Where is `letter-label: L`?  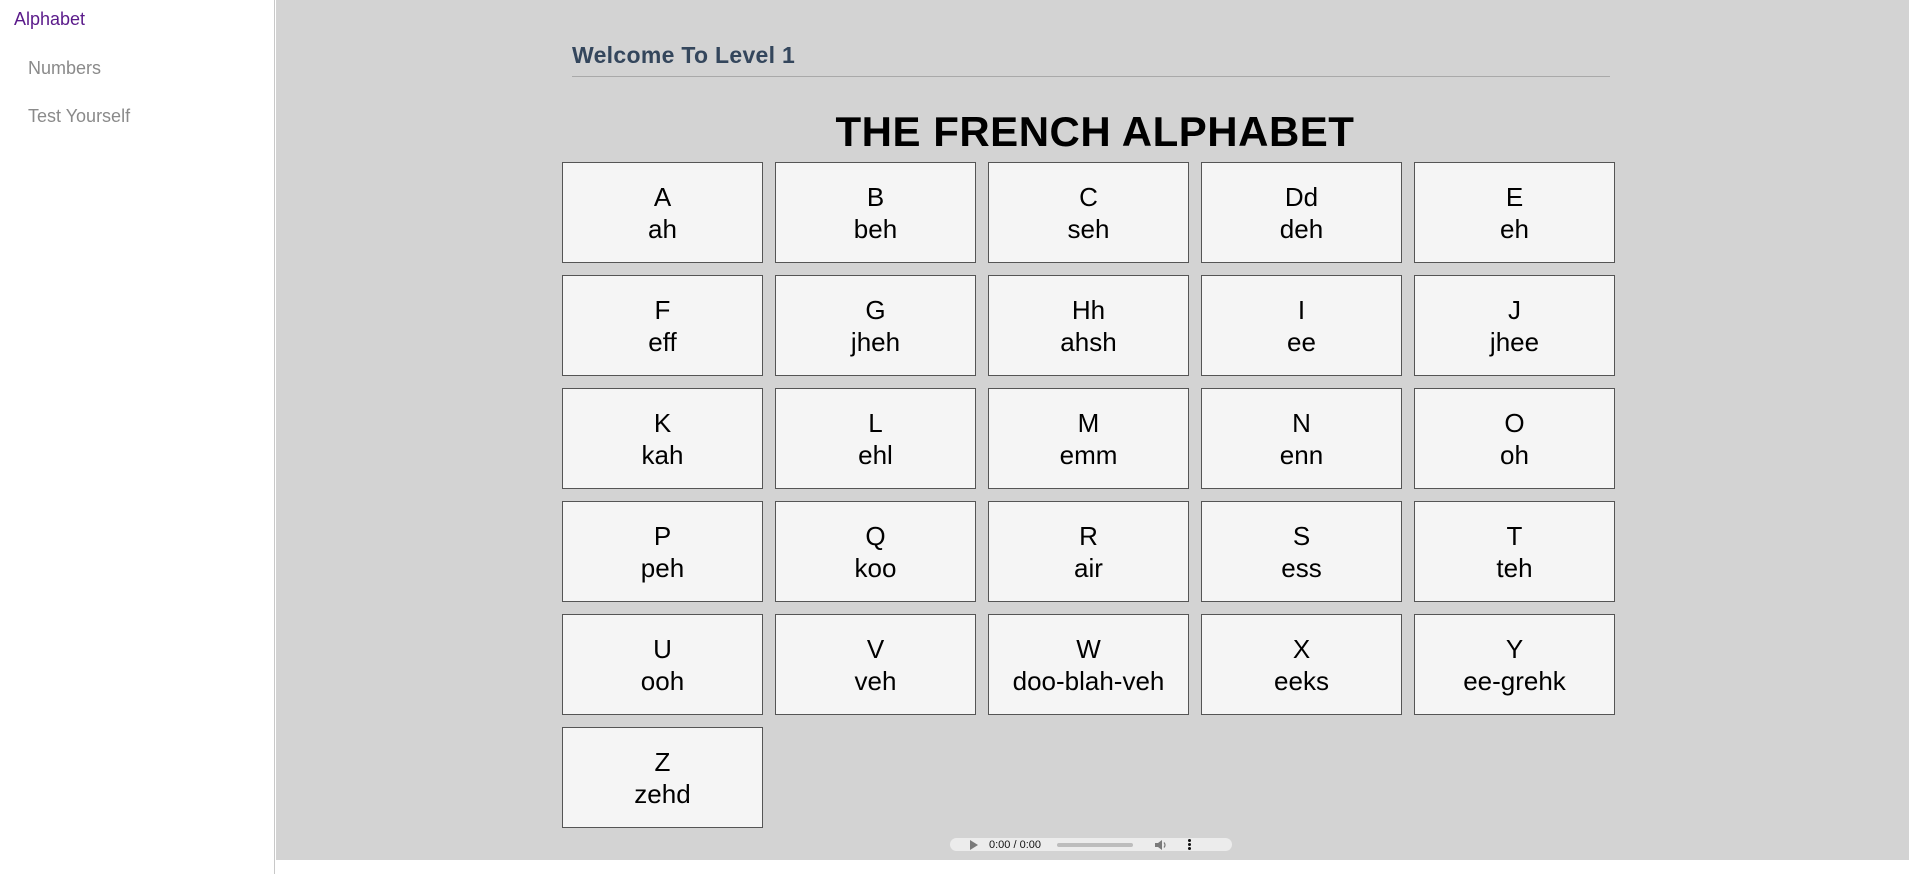
letter-label: L is located at coordinates (875, 422).